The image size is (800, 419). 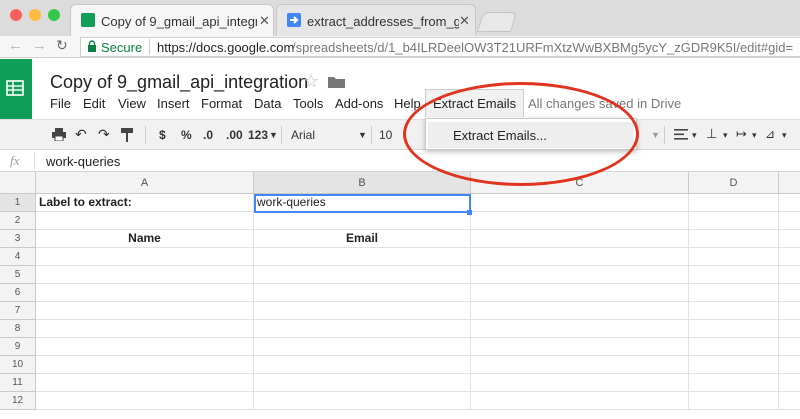 I want to click on row-header: 7, so click(x=18, y=311).